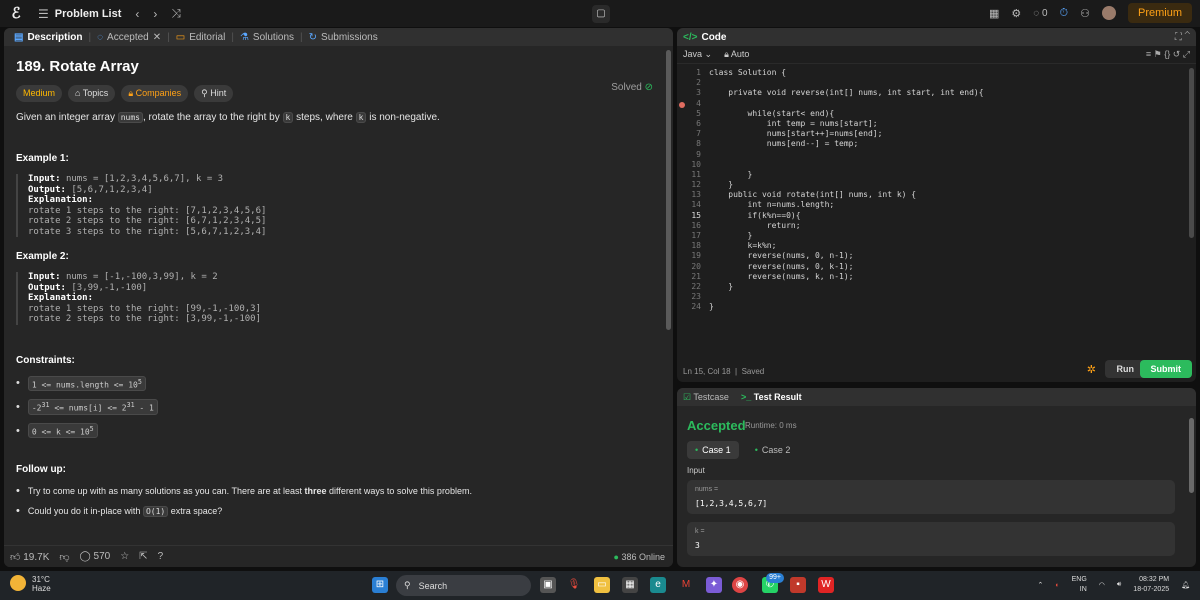  What do you see at coordinates (267, 37) in the screenshot?
I see `tab-solutions: ⚗ Solutions` at bounding box center [267, 37].